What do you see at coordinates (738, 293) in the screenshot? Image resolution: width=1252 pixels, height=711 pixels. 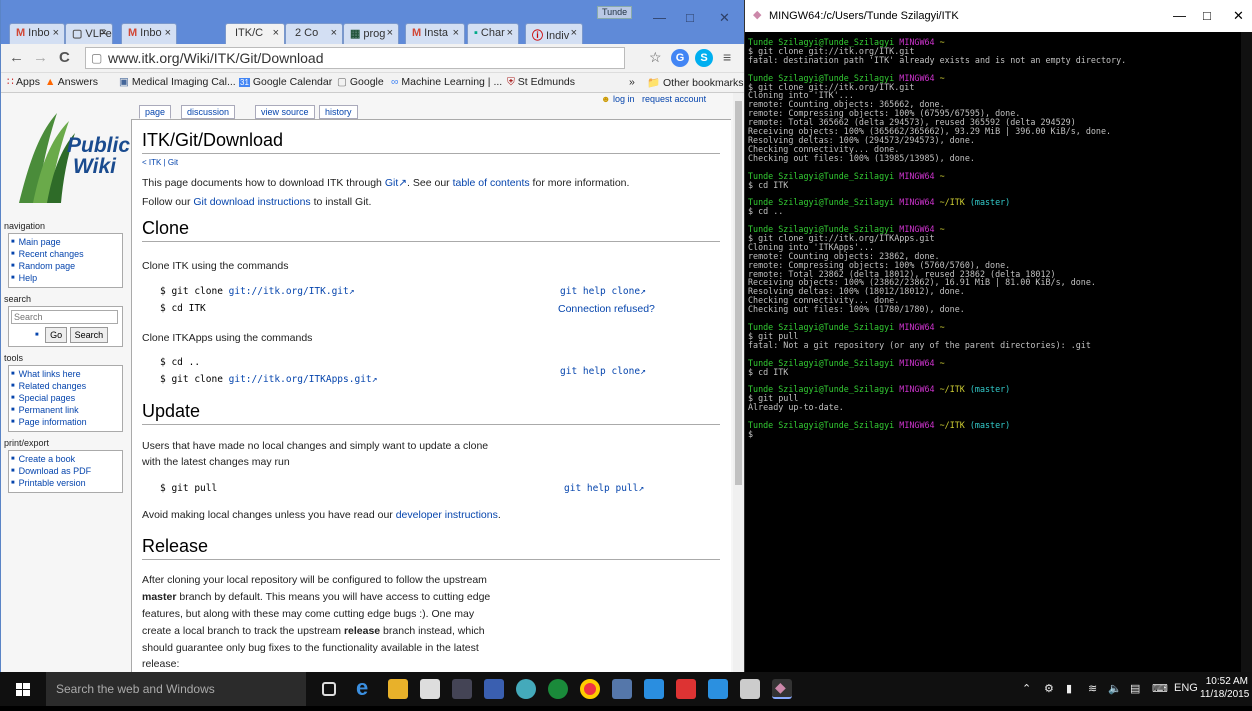 I see `scrollbar-thumb` at bounding box center [738, 293].